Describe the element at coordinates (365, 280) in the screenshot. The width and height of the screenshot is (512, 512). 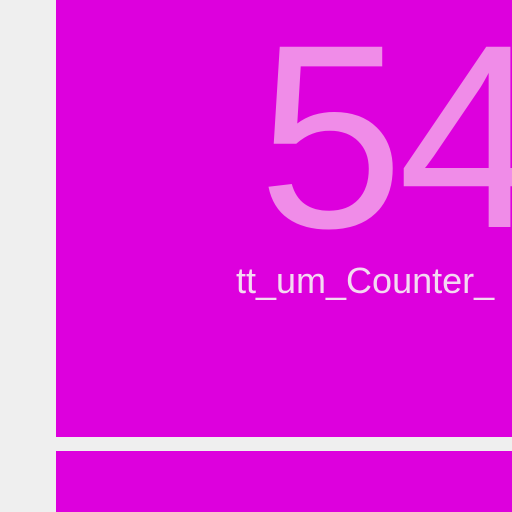
I see `counter-label: tt_um_Counter_` at that location.